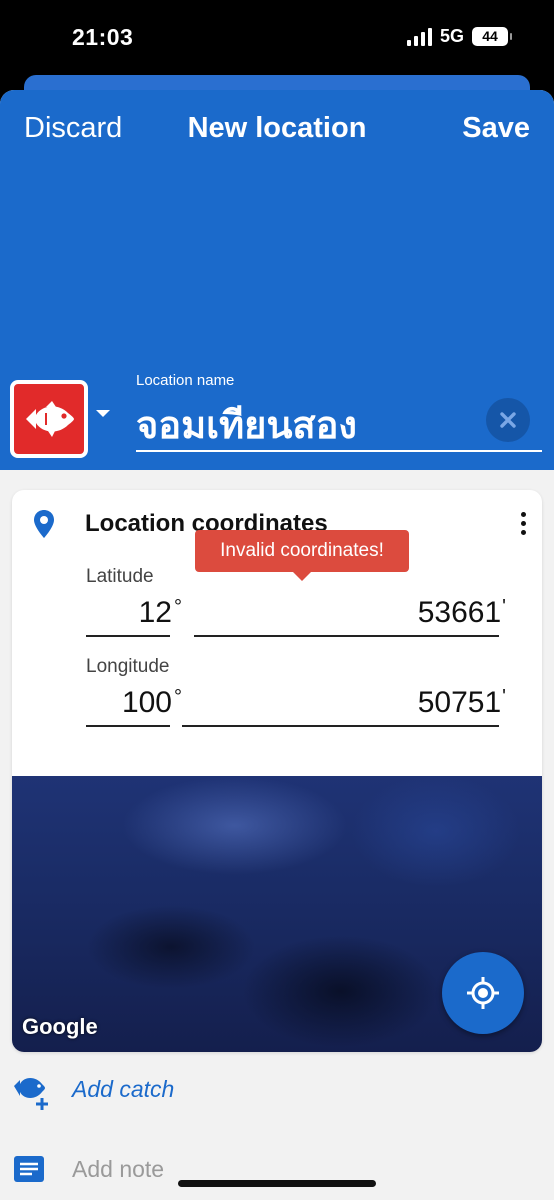 This screenshot has height=1200, width=554. What do you see at coordinates (31, 1094) in the screenshot?
I see `add-catch-icon` at bounding box center [31, 1094].